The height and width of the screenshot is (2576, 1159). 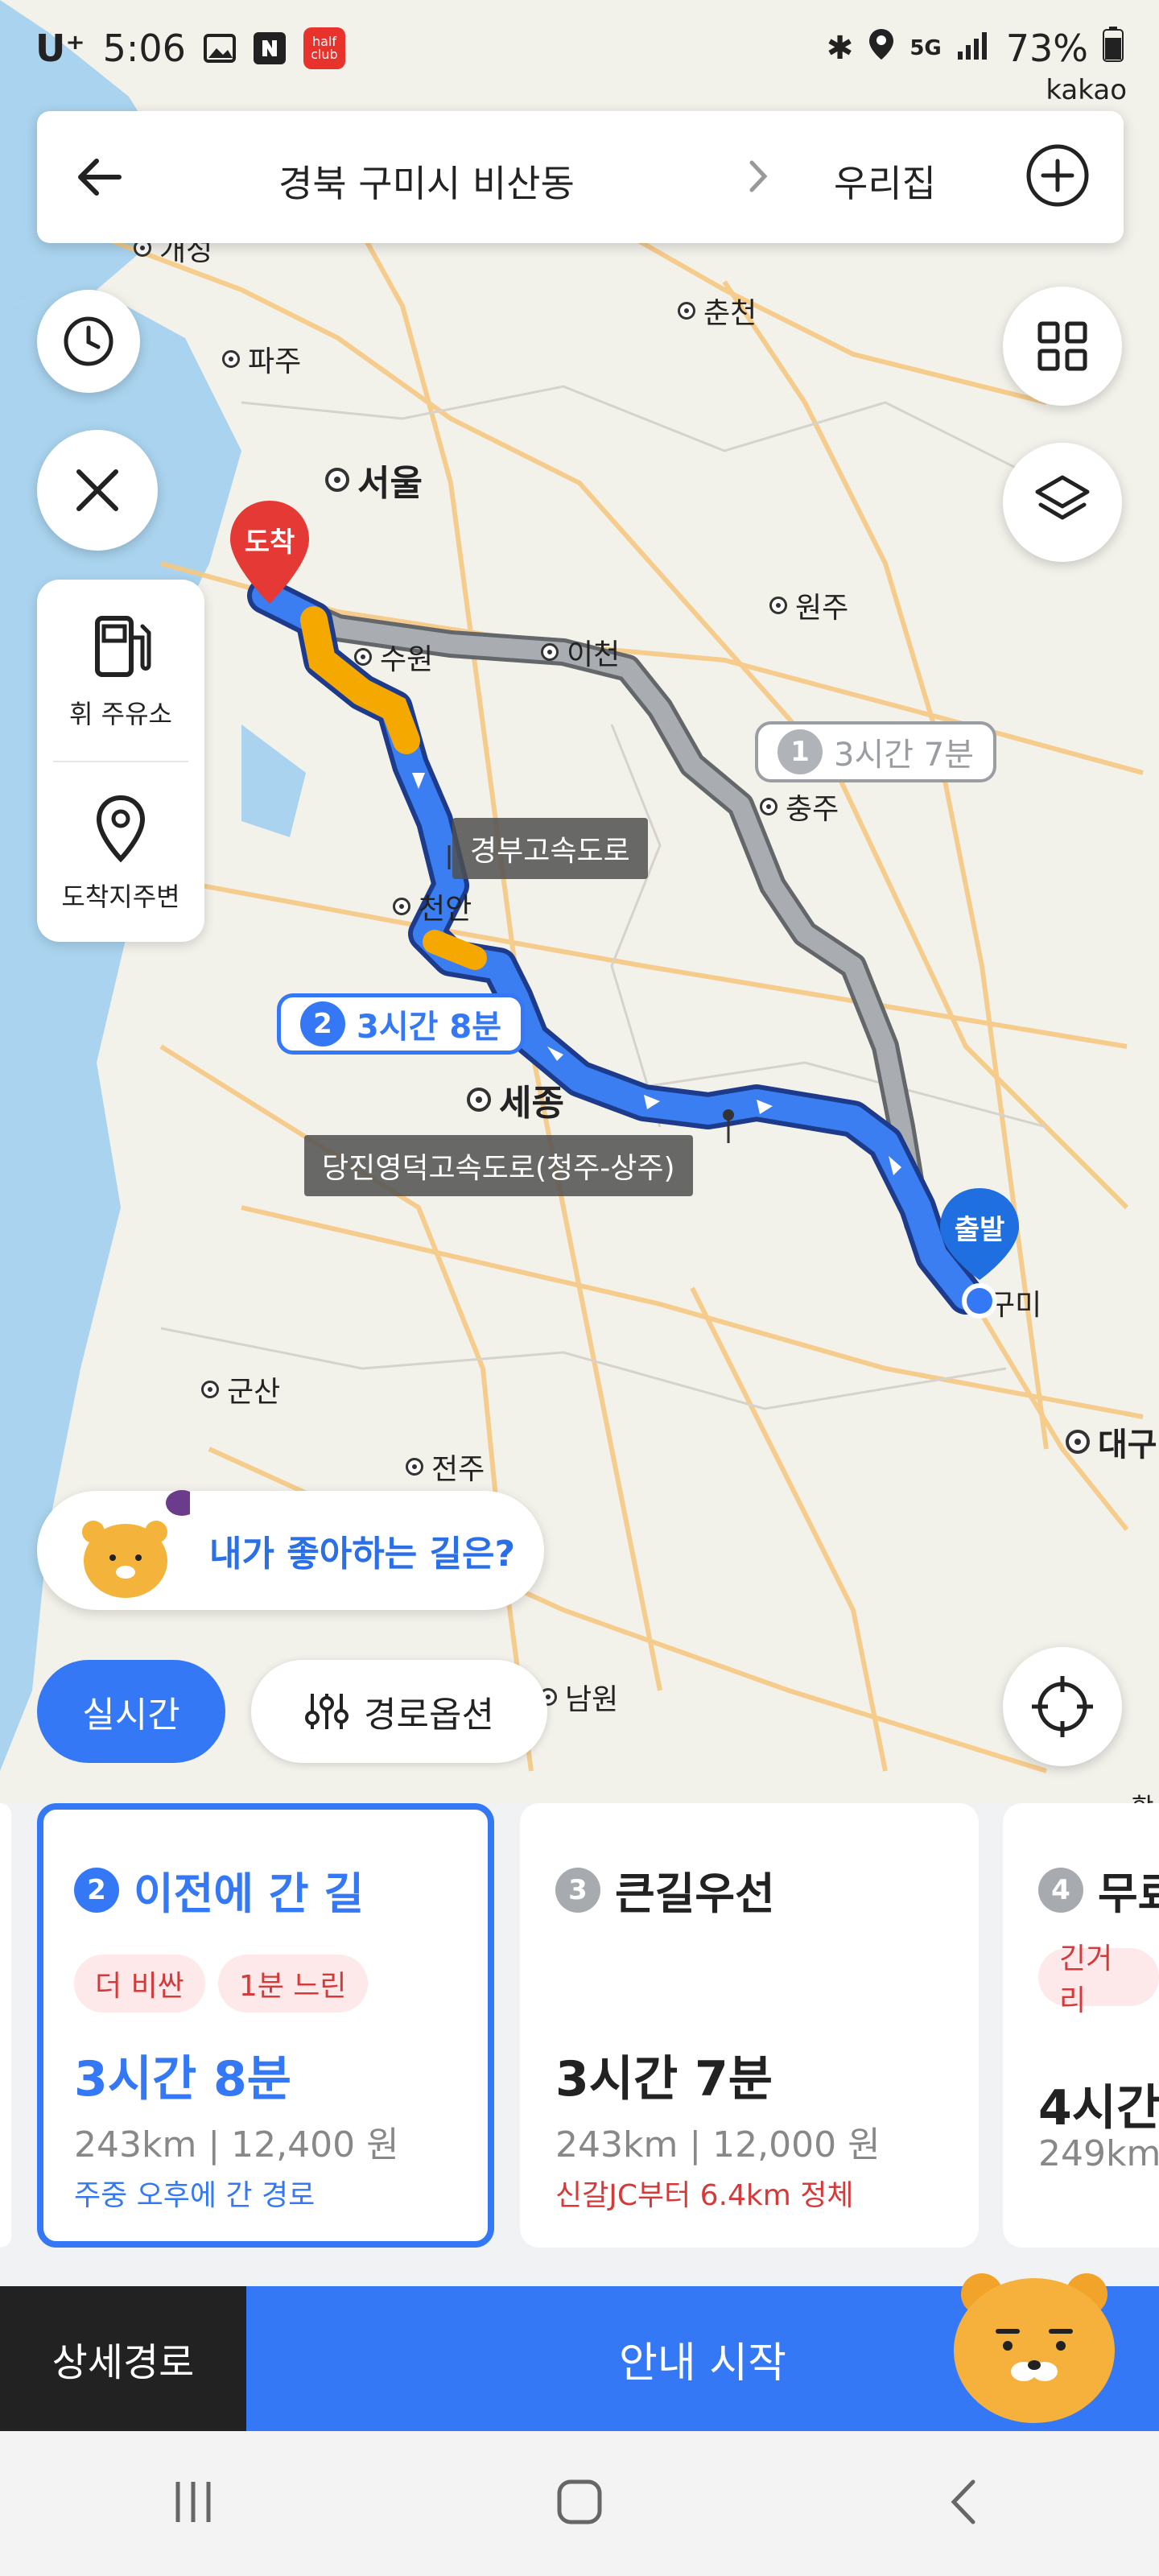 What do you see at coordinates (399, 1711) in the screenshot?
I see `route-options-button: 경로옵션` at bounding box center [399, 1711].